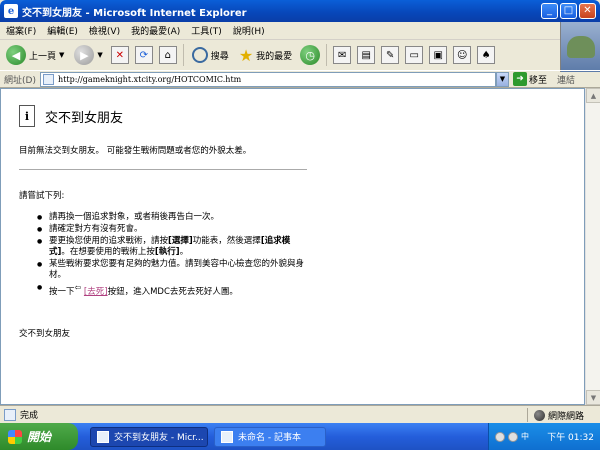  I want to click on messenger-icon: ☺, so click(462, 55).